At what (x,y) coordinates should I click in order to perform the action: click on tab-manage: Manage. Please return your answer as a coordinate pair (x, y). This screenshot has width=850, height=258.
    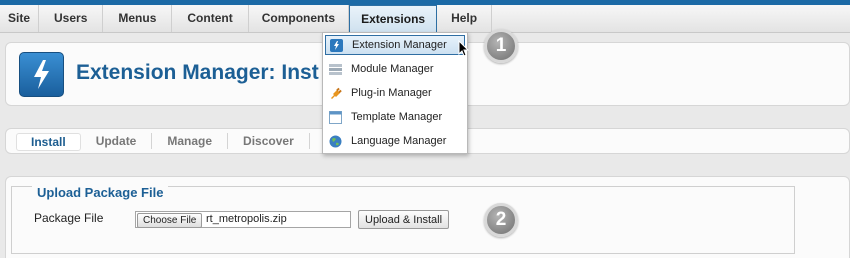
    Looking at the image, I should click on (190, 141).